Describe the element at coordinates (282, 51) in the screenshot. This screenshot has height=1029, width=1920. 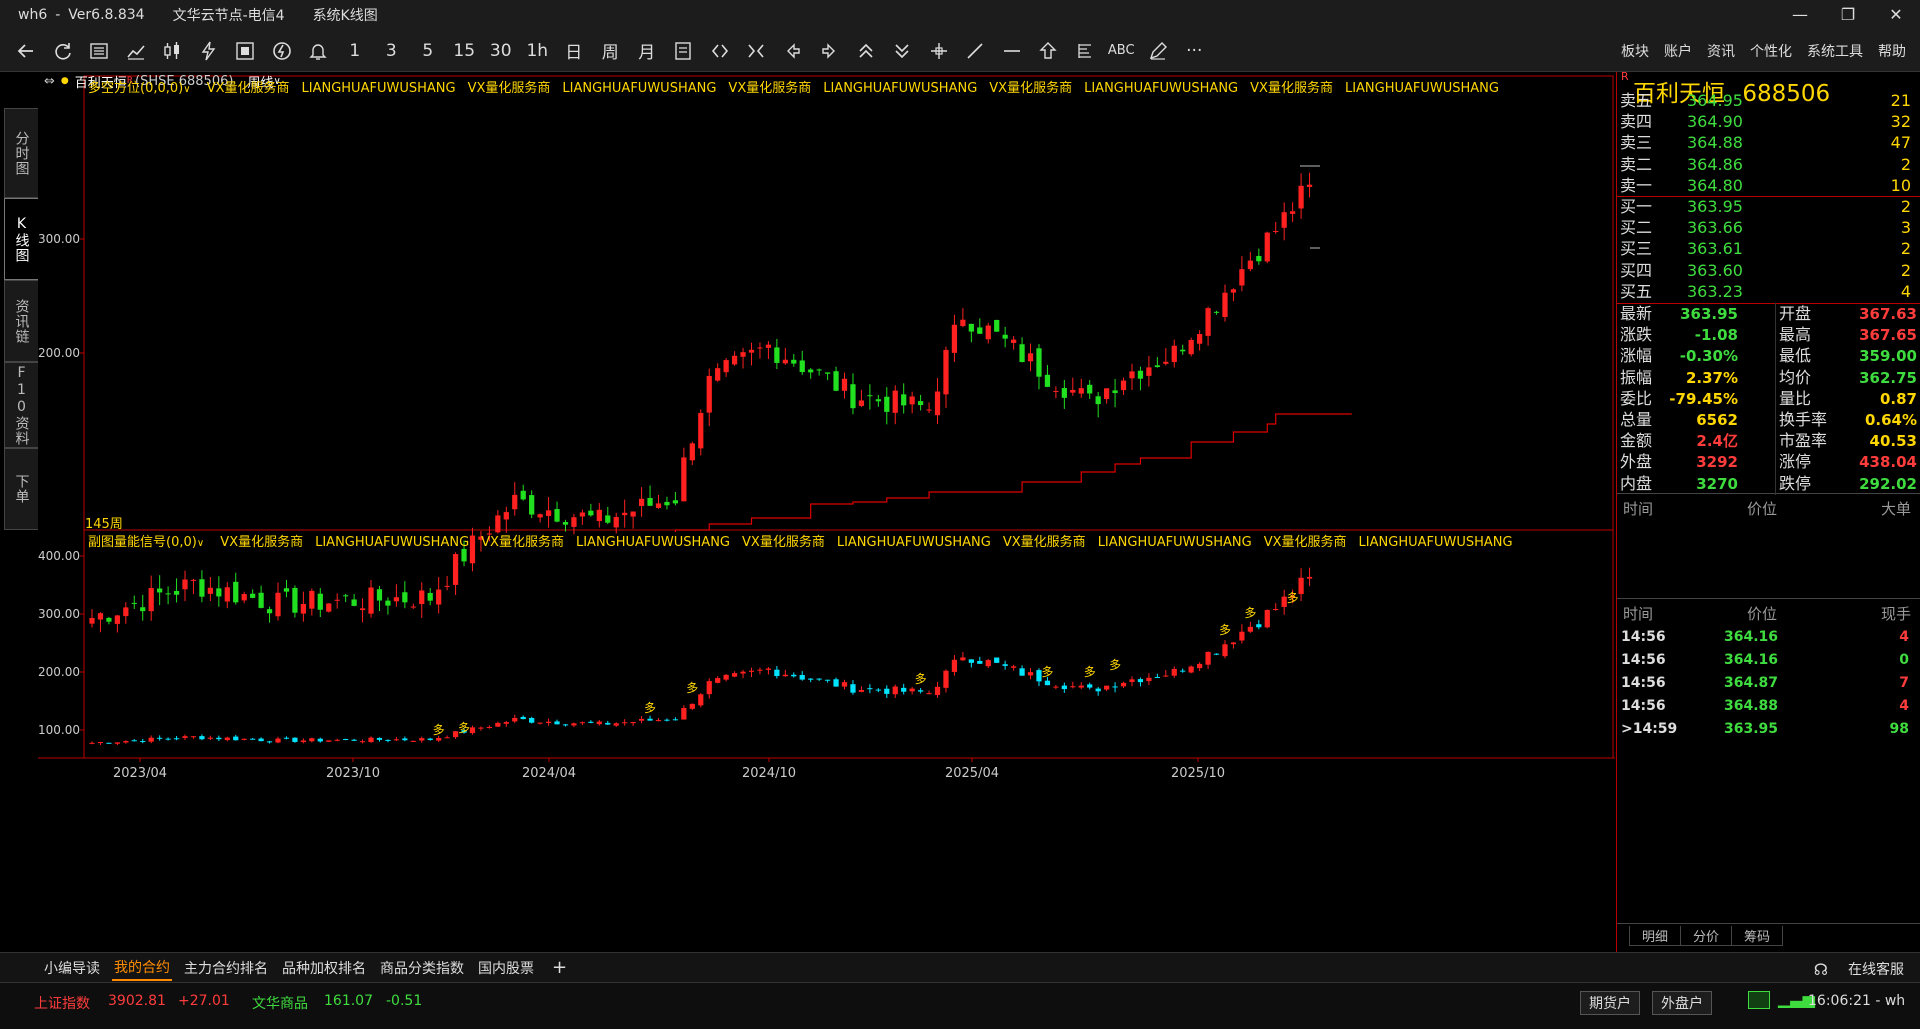
I see `cloud-flash-icon` at that location.